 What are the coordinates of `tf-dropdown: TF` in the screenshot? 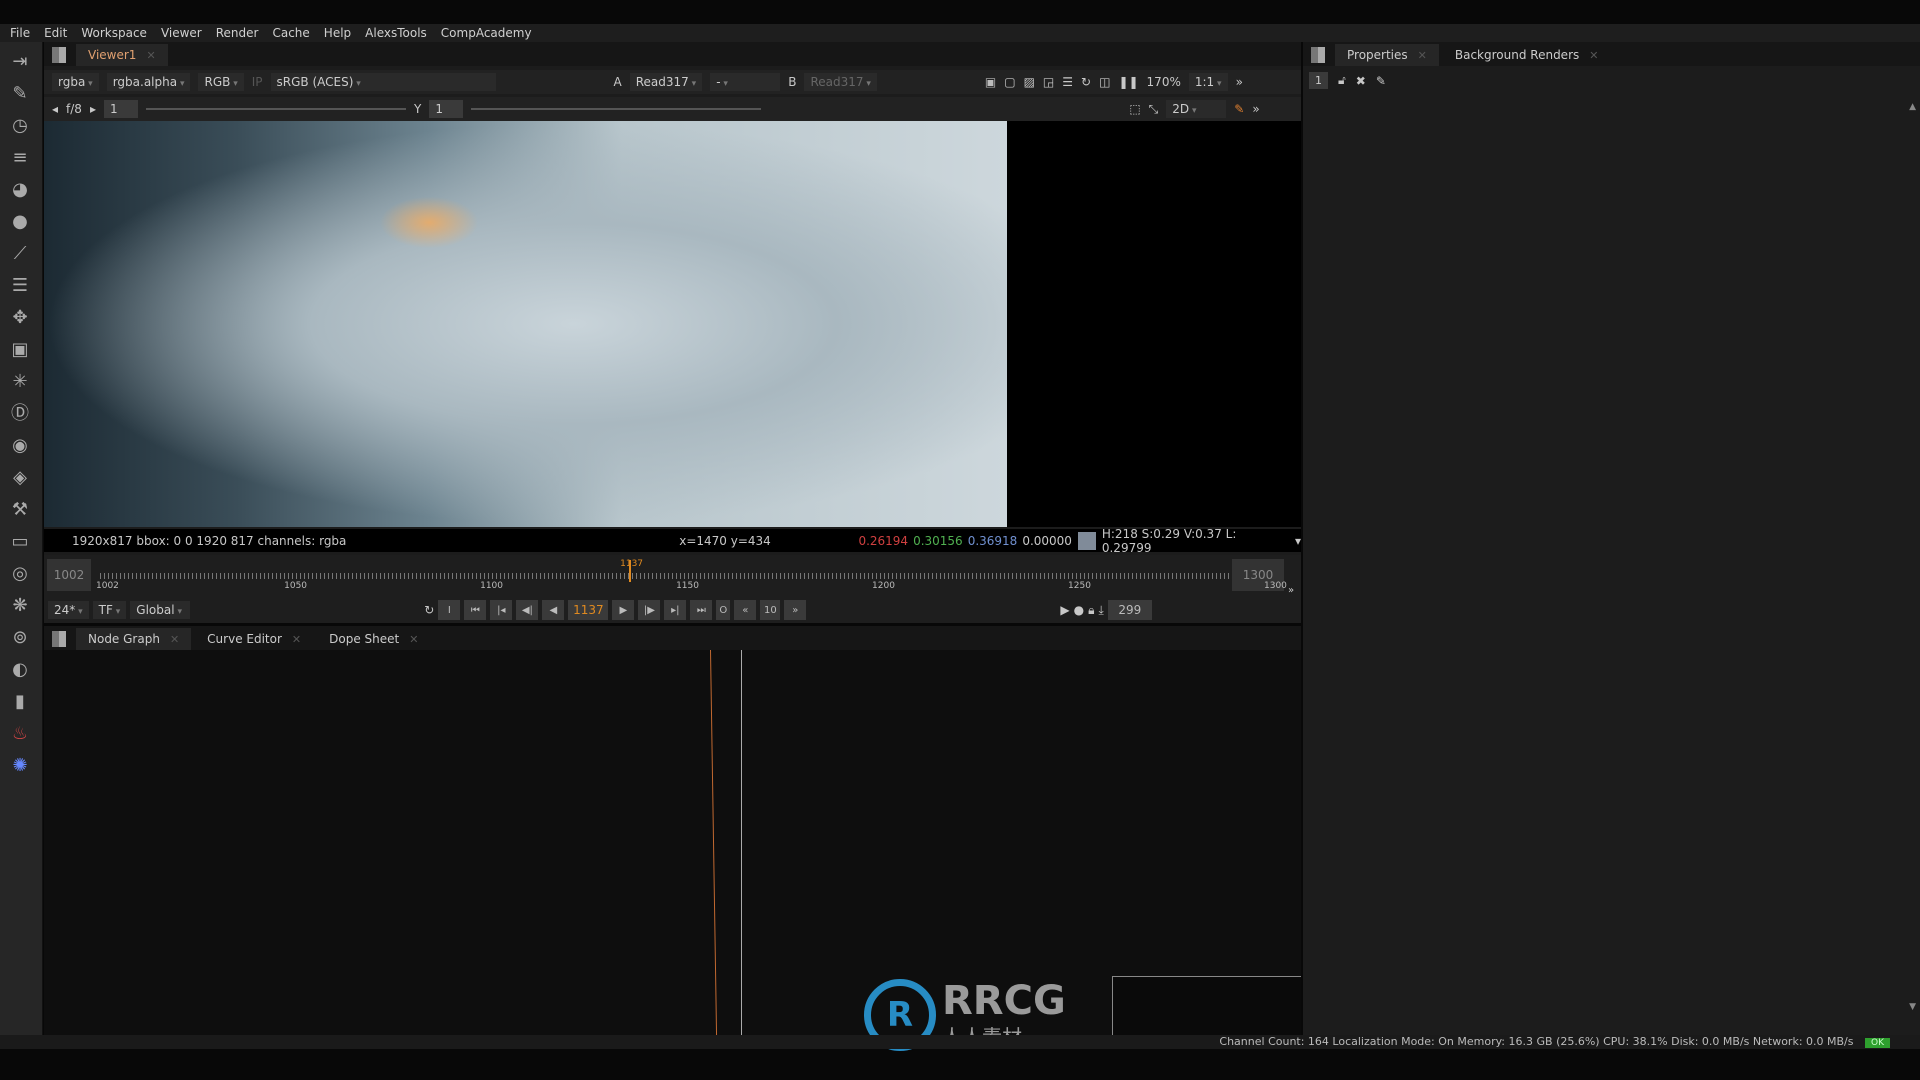 It's located at (109, 610).